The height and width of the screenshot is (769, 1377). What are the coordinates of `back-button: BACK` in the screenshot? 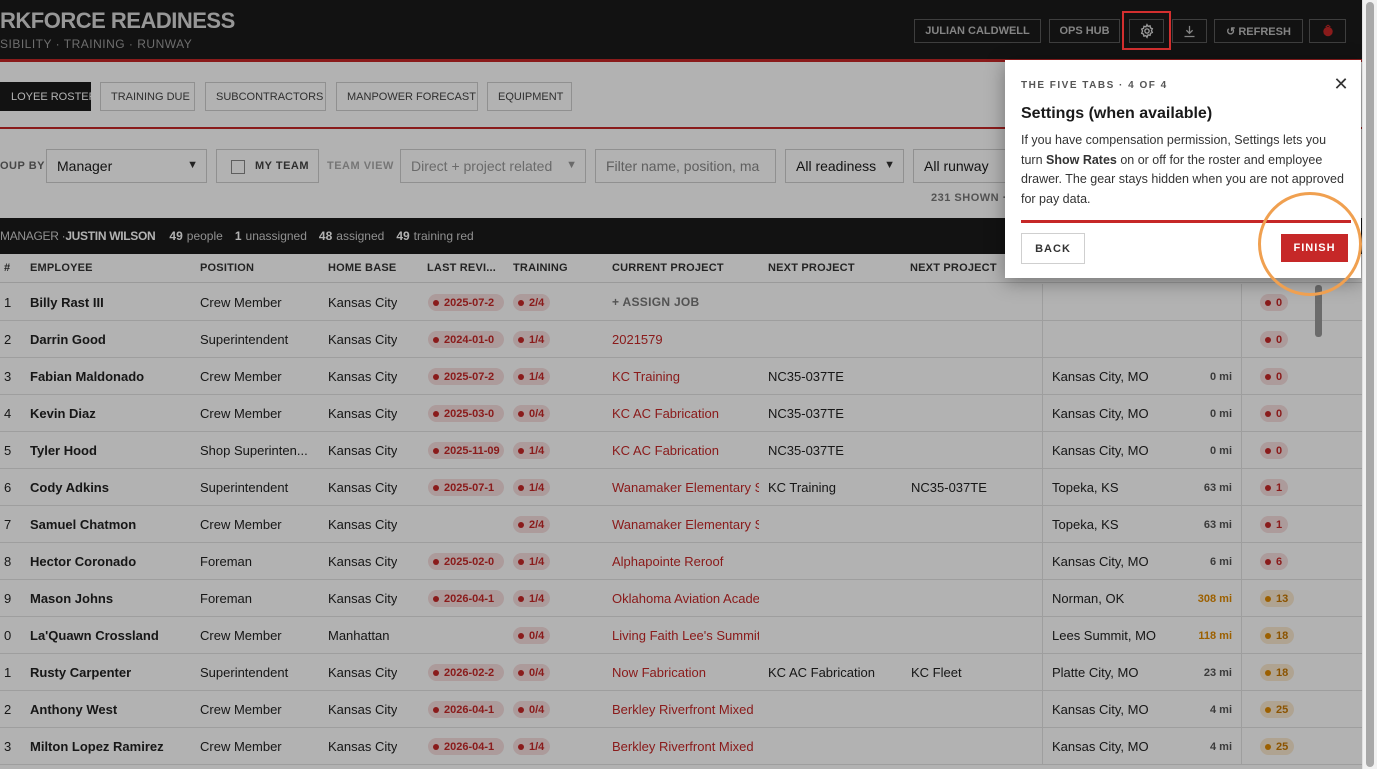 It's located at (1053, 248).